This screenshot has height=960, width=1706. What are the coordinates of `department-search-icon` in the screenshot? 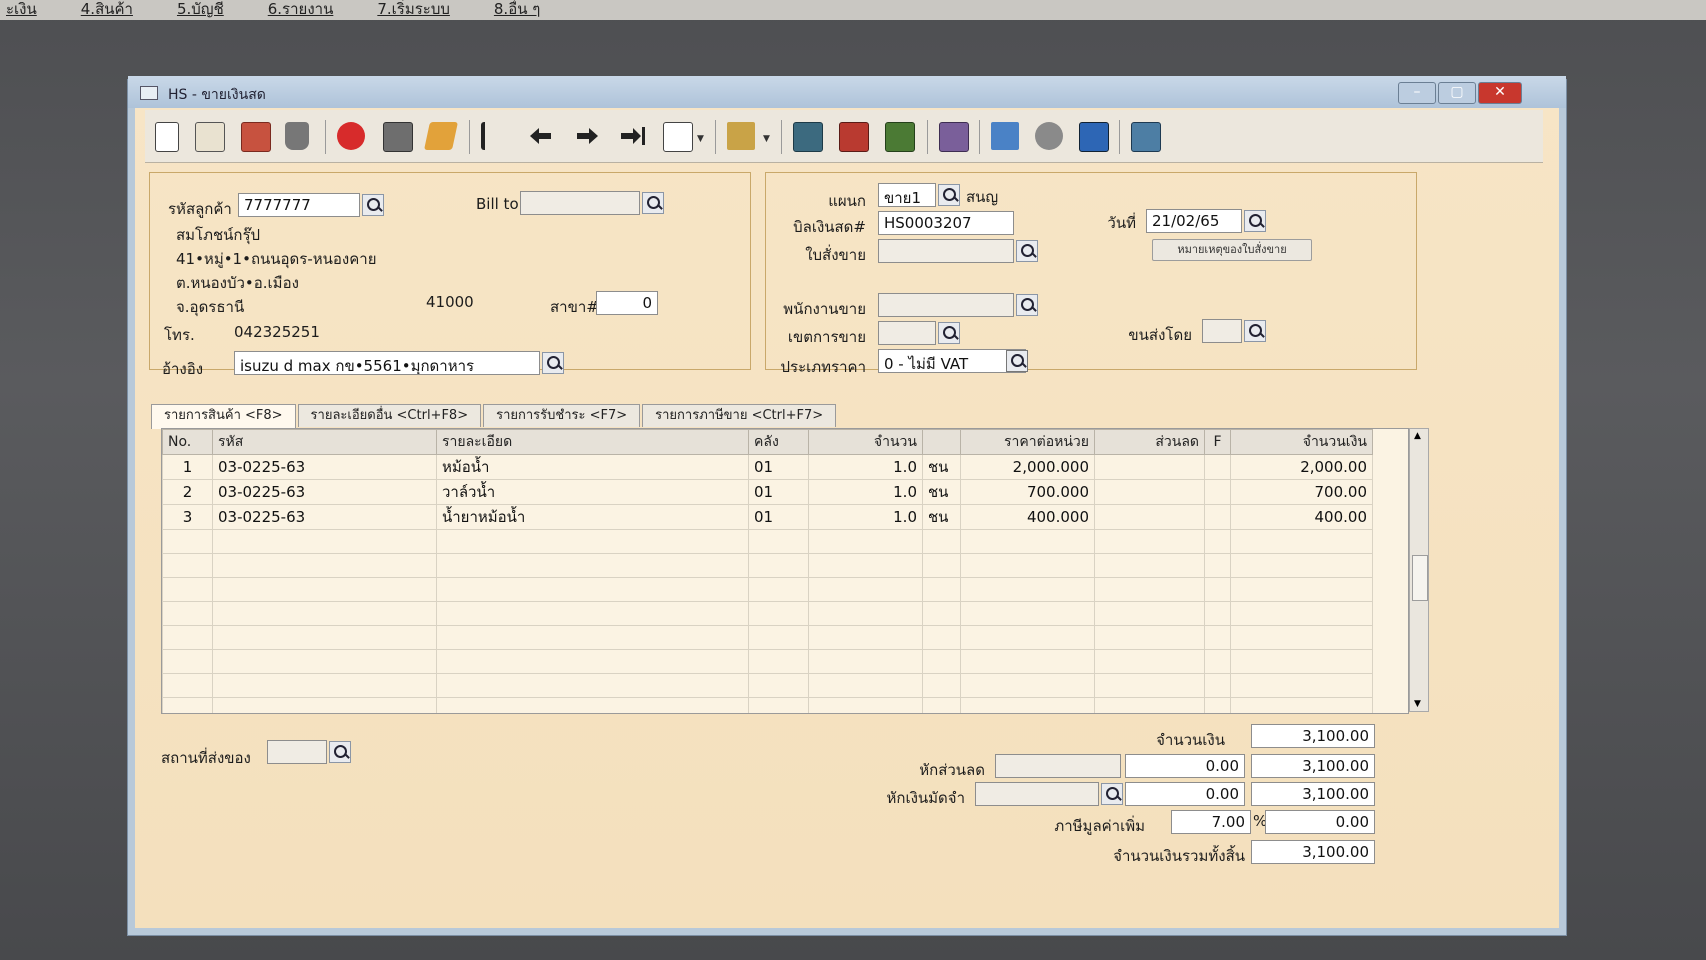 It's located at (949, 195).